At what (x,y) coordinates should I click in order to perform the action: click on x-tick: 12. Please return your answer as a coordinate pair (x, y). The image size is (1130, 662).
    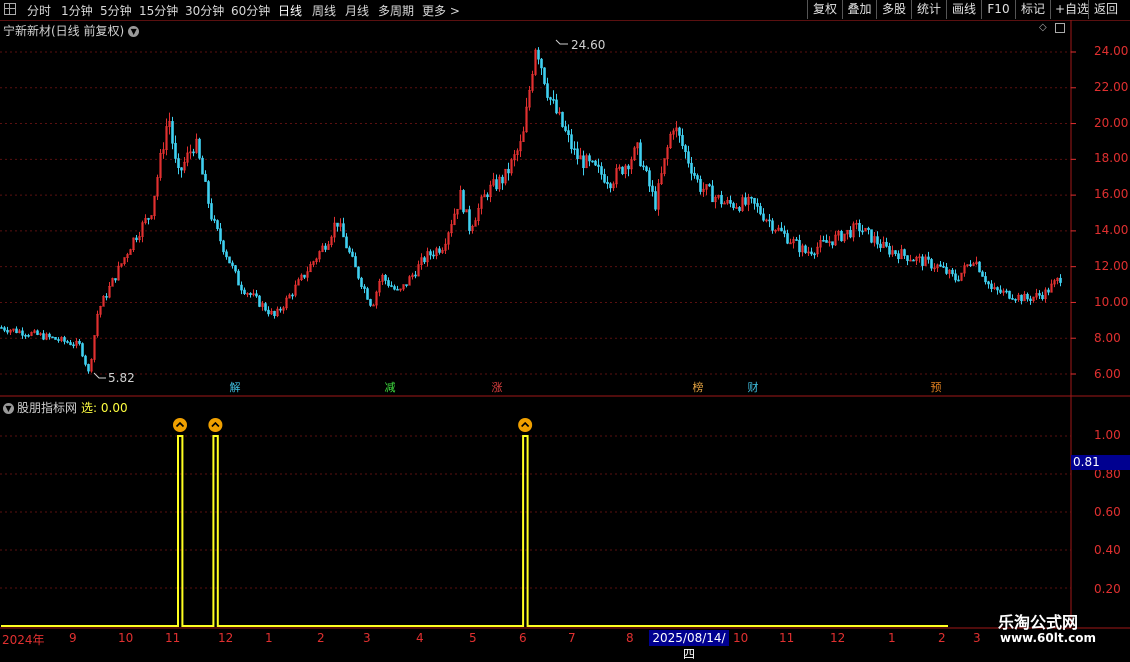
    Looking at the image, I should click on (838, 638).